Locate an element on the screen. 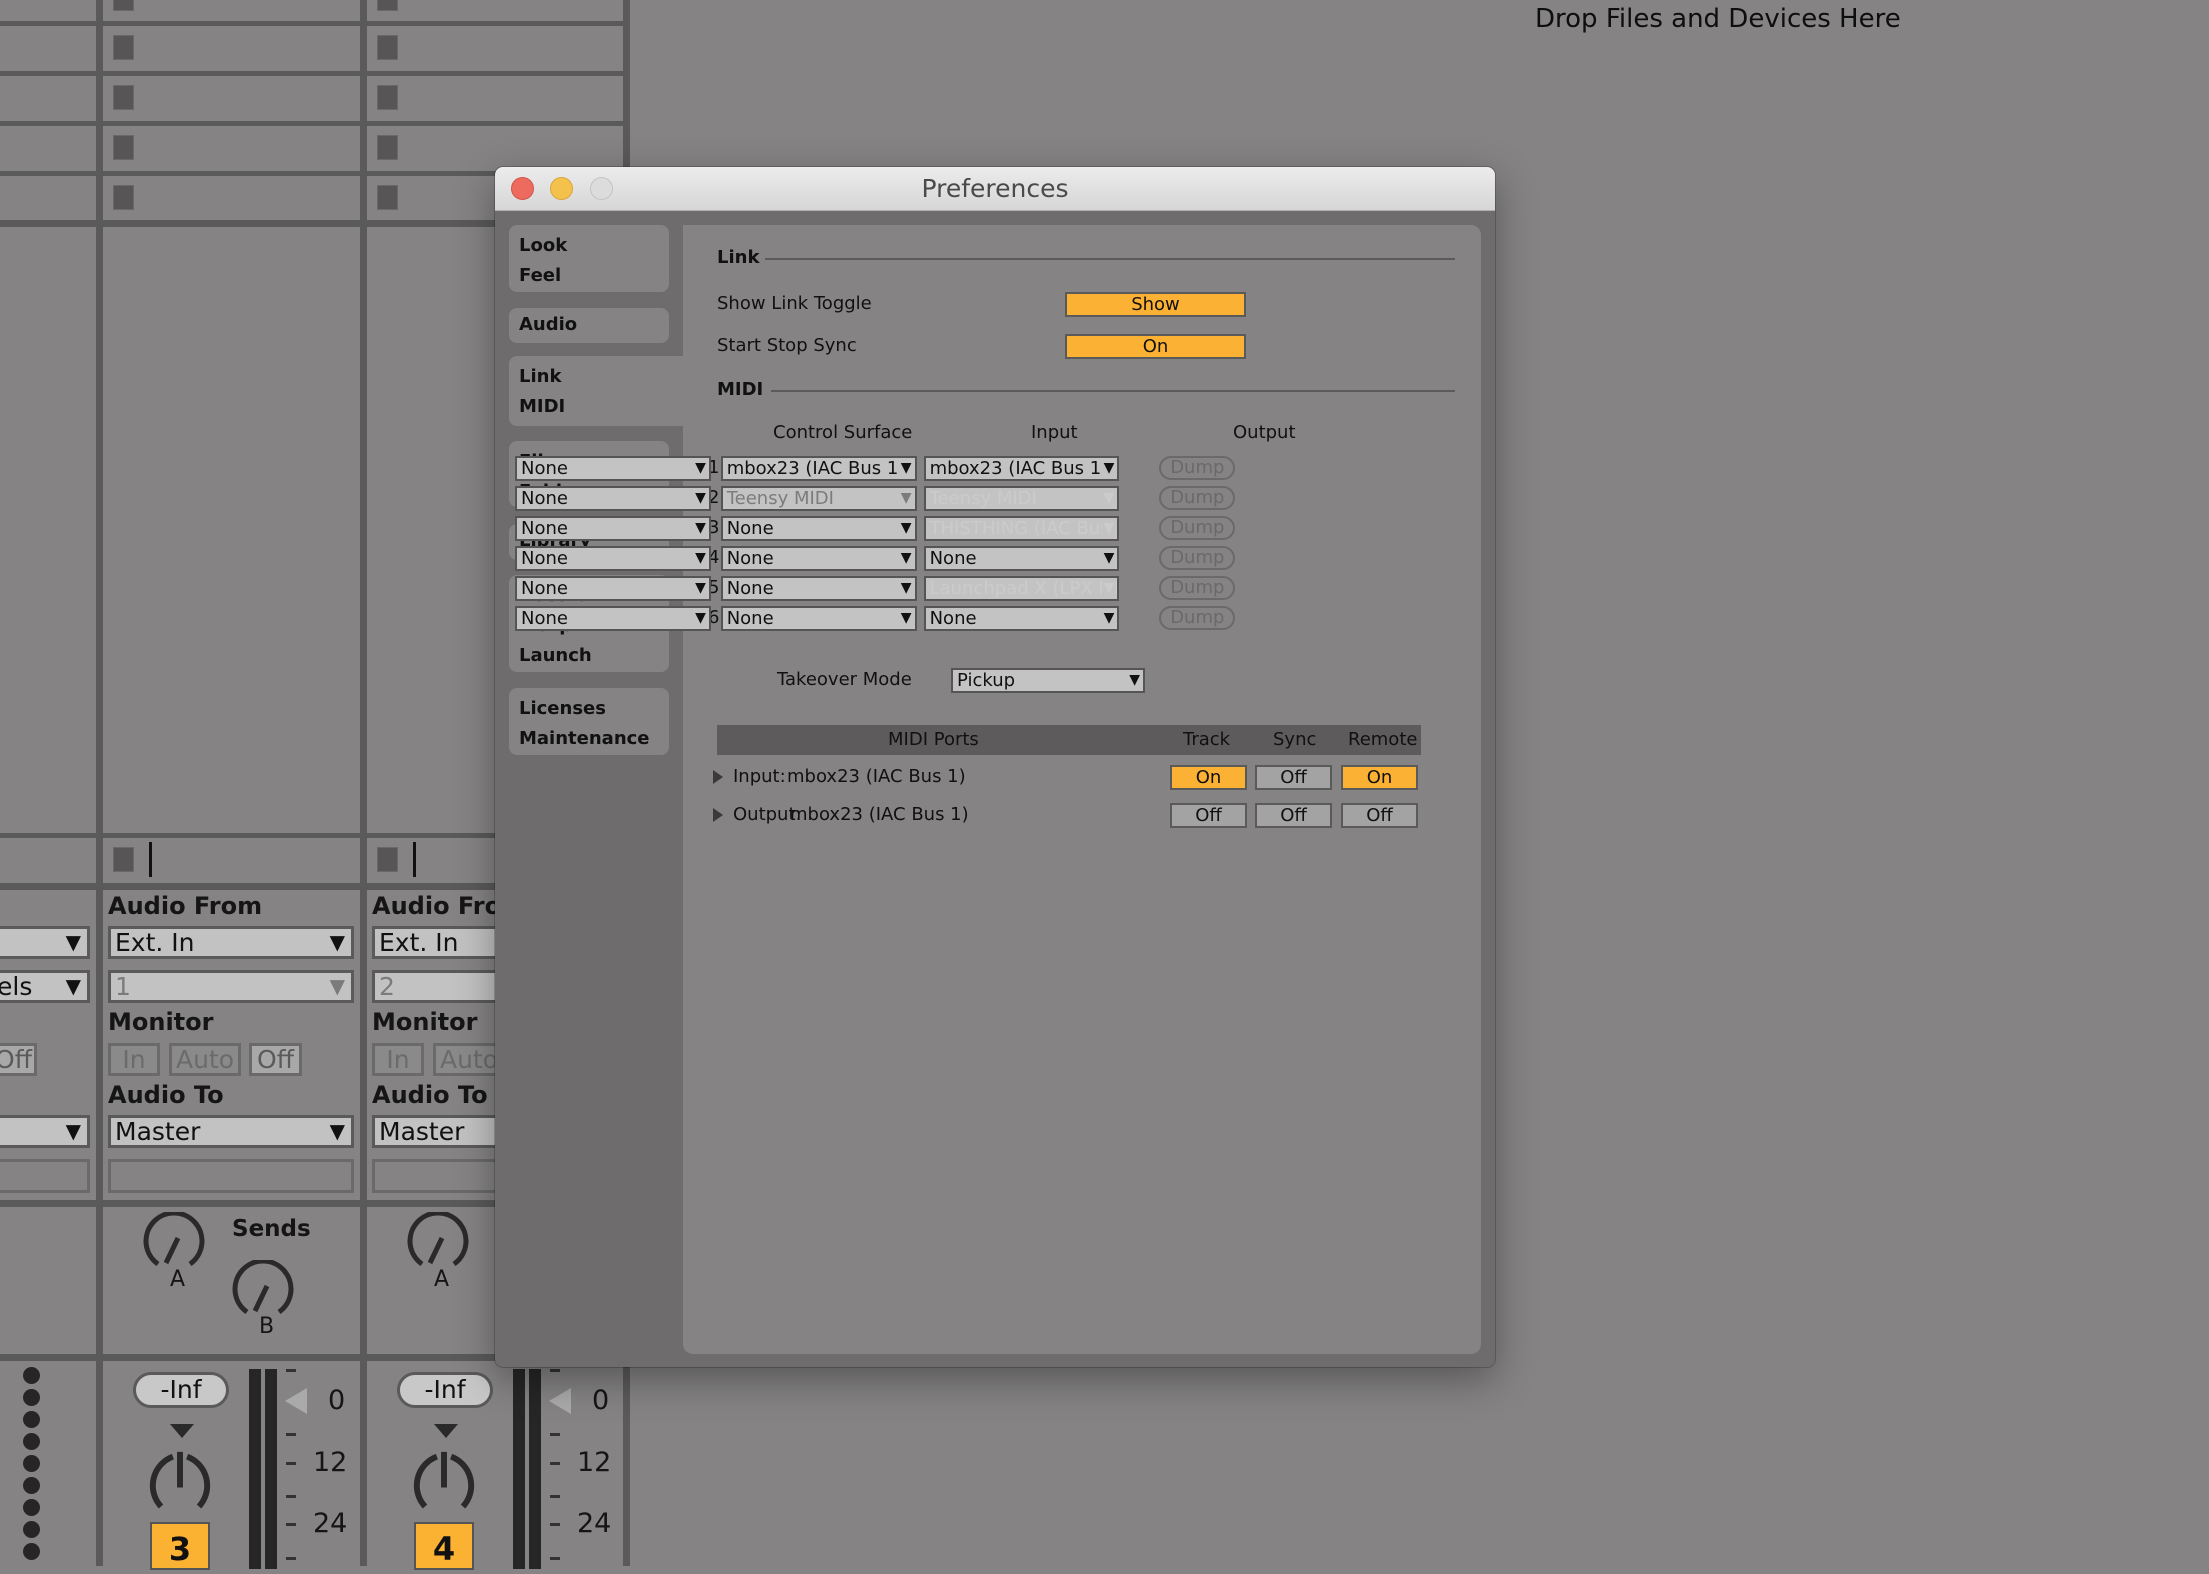 The image size is (2209, 1574). show-link-toggle-button: Show is located at coordinates (1155, 304).